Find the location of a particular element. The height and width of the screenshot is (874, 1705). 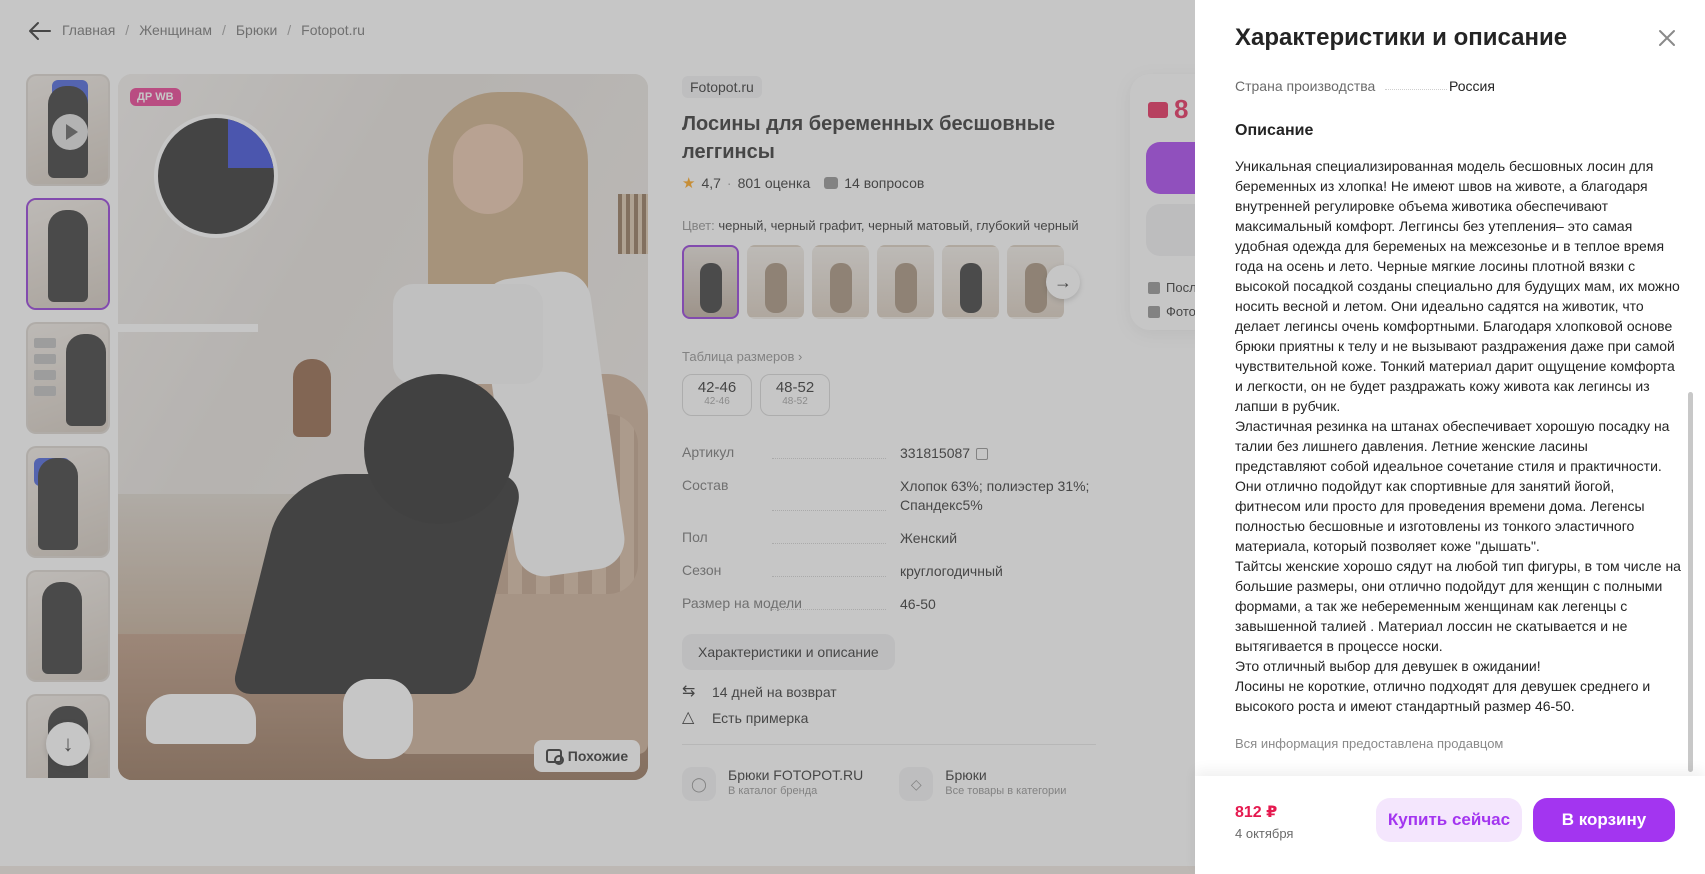

panel-scrollbar is located at coordinates (1690, 582).